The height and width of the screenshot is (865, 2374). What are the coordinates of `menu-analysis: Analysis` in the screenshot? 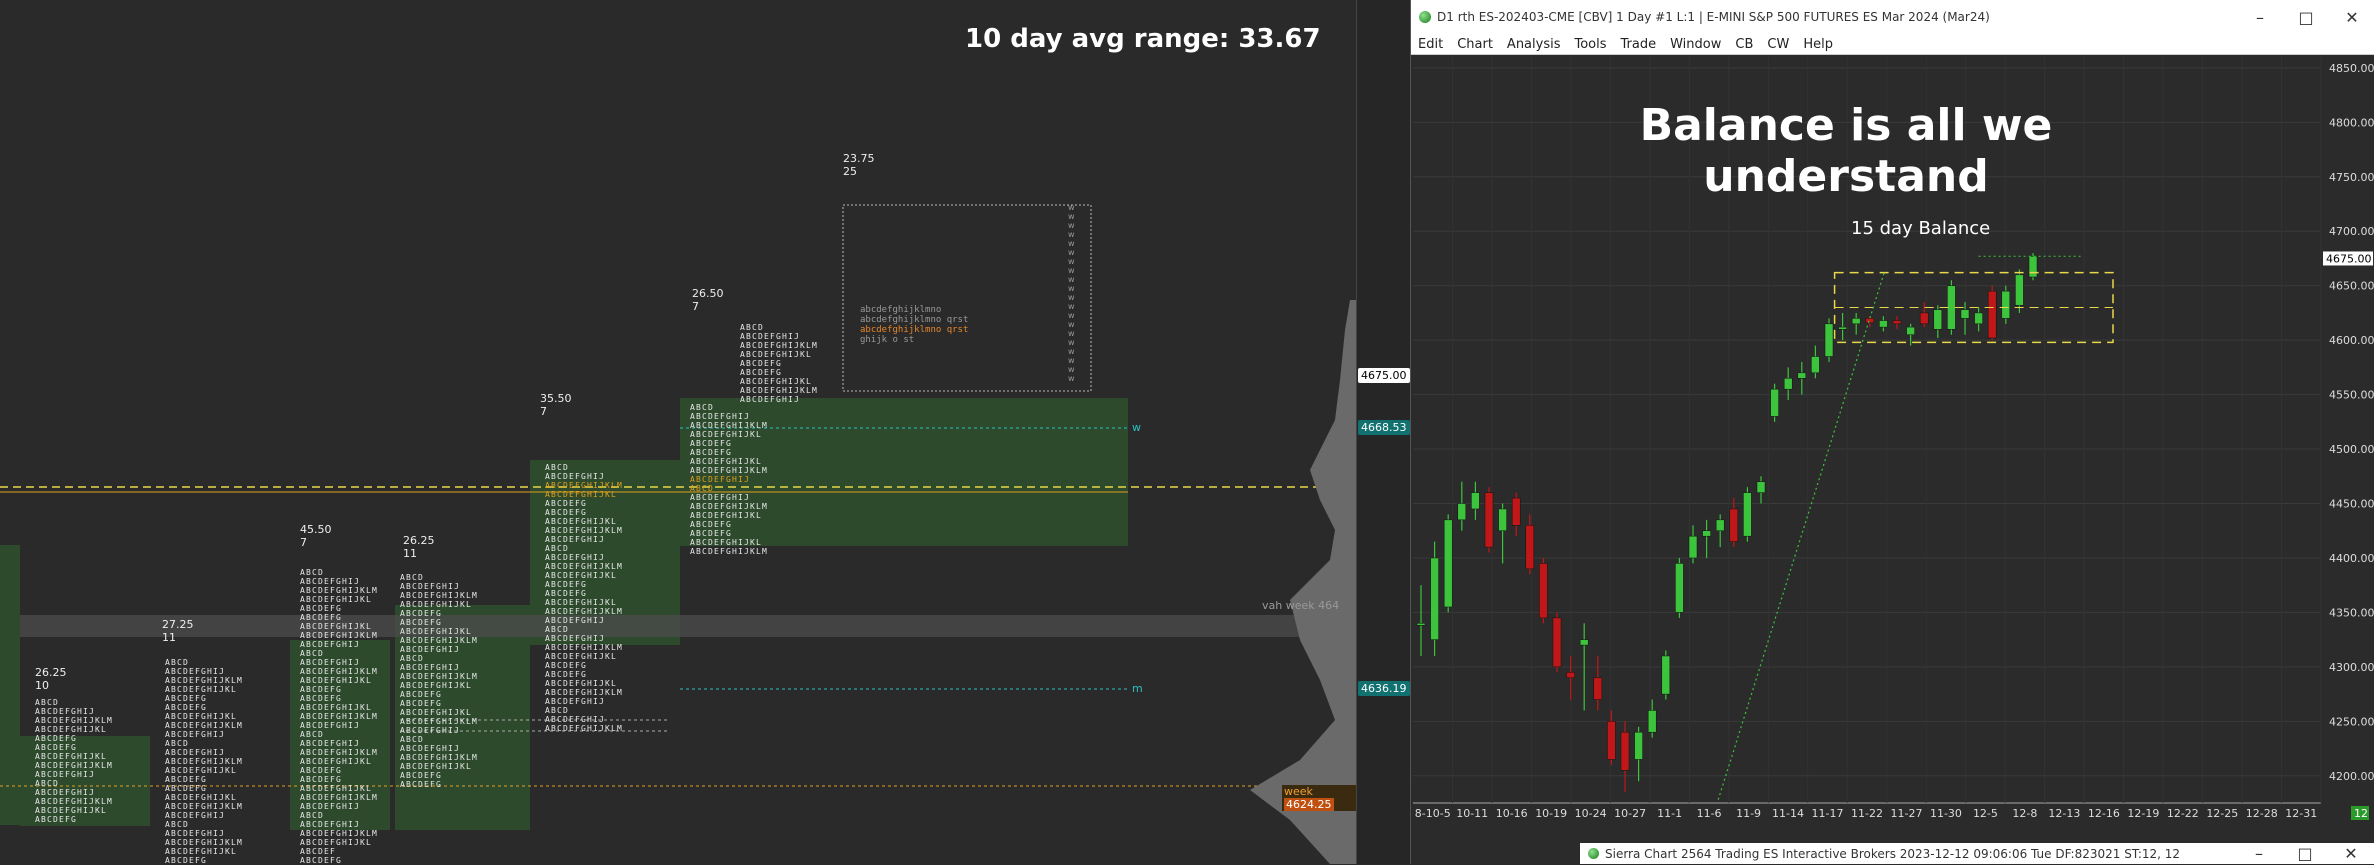 It's located at (1534, 44).